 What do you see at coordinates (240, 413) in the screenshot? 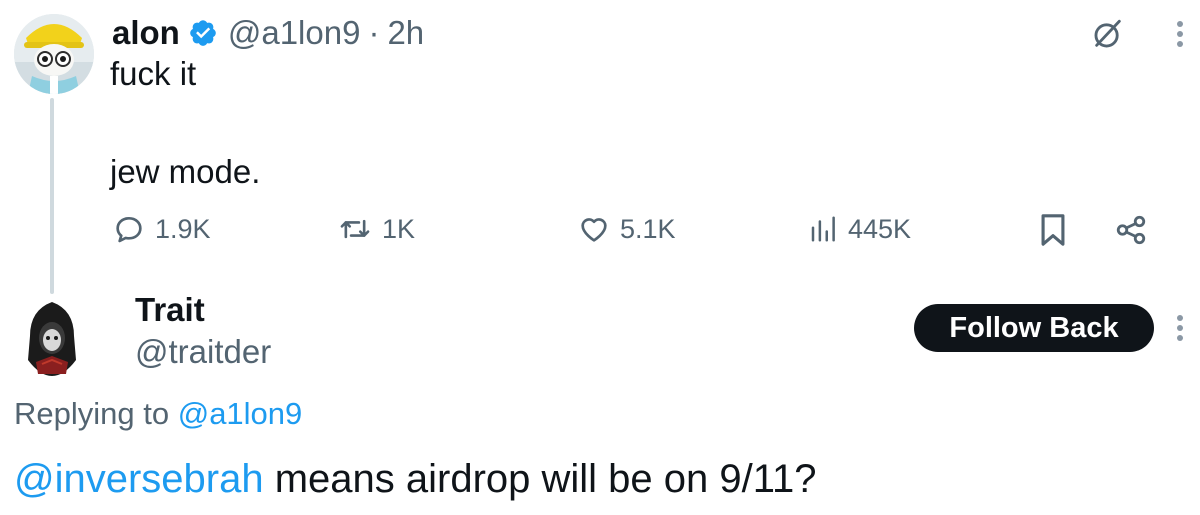
I see `replying-to-handle-link: @a1lon9` at bounding box center [240, 413].